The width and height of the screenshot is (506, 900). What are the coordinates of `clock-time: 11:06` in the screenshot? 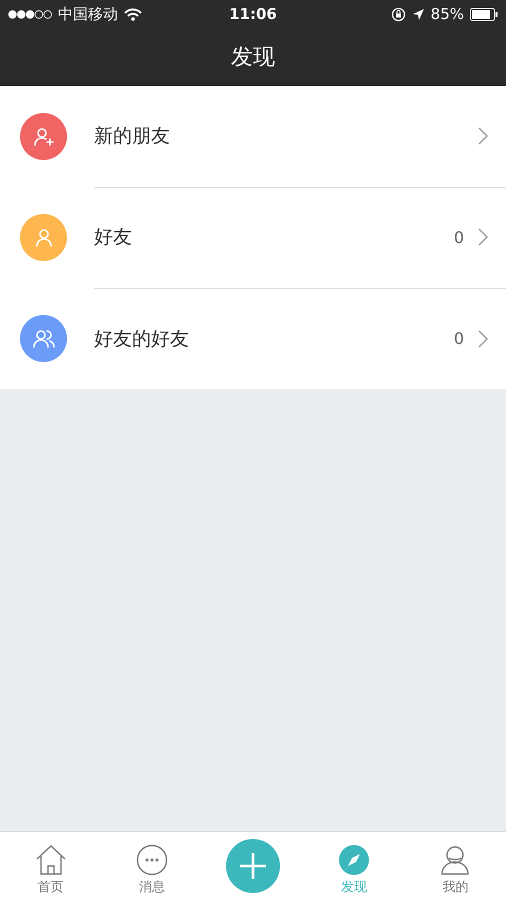 It's located at (253, 14).